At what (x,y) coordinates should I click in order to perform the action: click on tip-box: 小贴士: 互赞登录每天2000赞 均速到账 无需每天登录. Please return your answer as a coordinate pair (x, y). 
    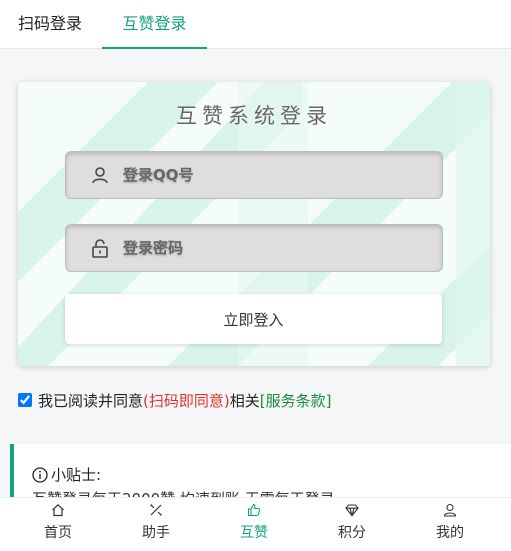
    Looking at the image, I should click on (260, 474).